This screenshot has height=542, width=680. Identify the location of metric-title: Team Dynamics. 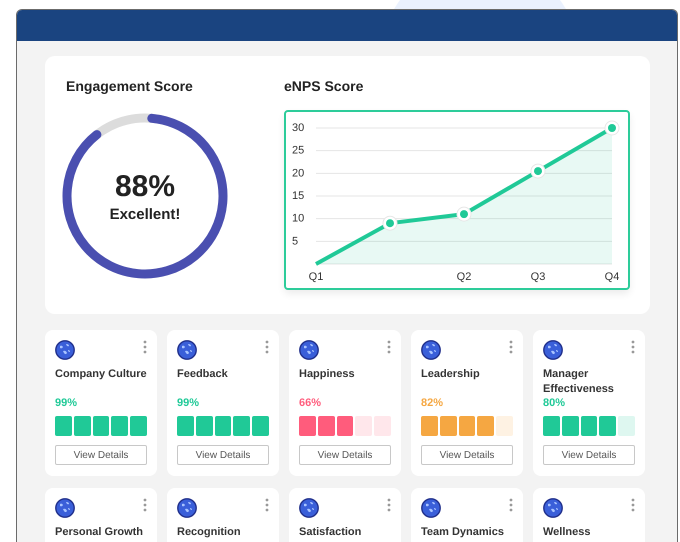
(463, 532).